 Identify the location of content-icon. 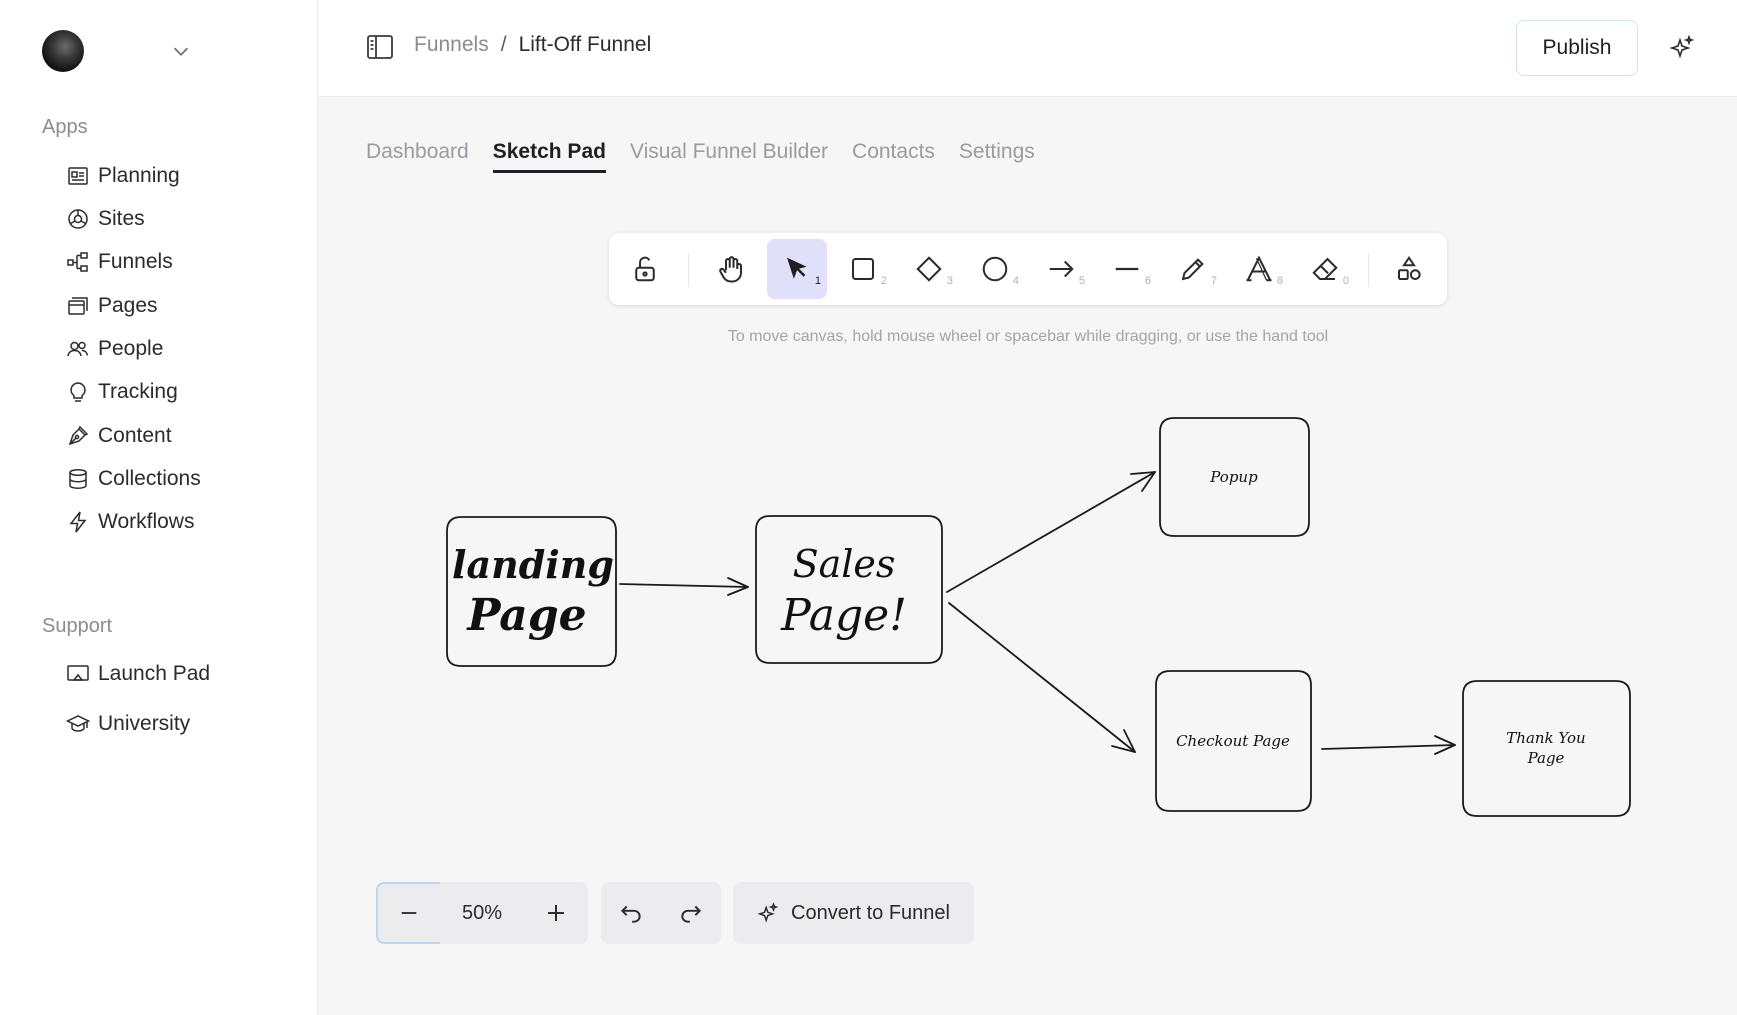
(78, 435).